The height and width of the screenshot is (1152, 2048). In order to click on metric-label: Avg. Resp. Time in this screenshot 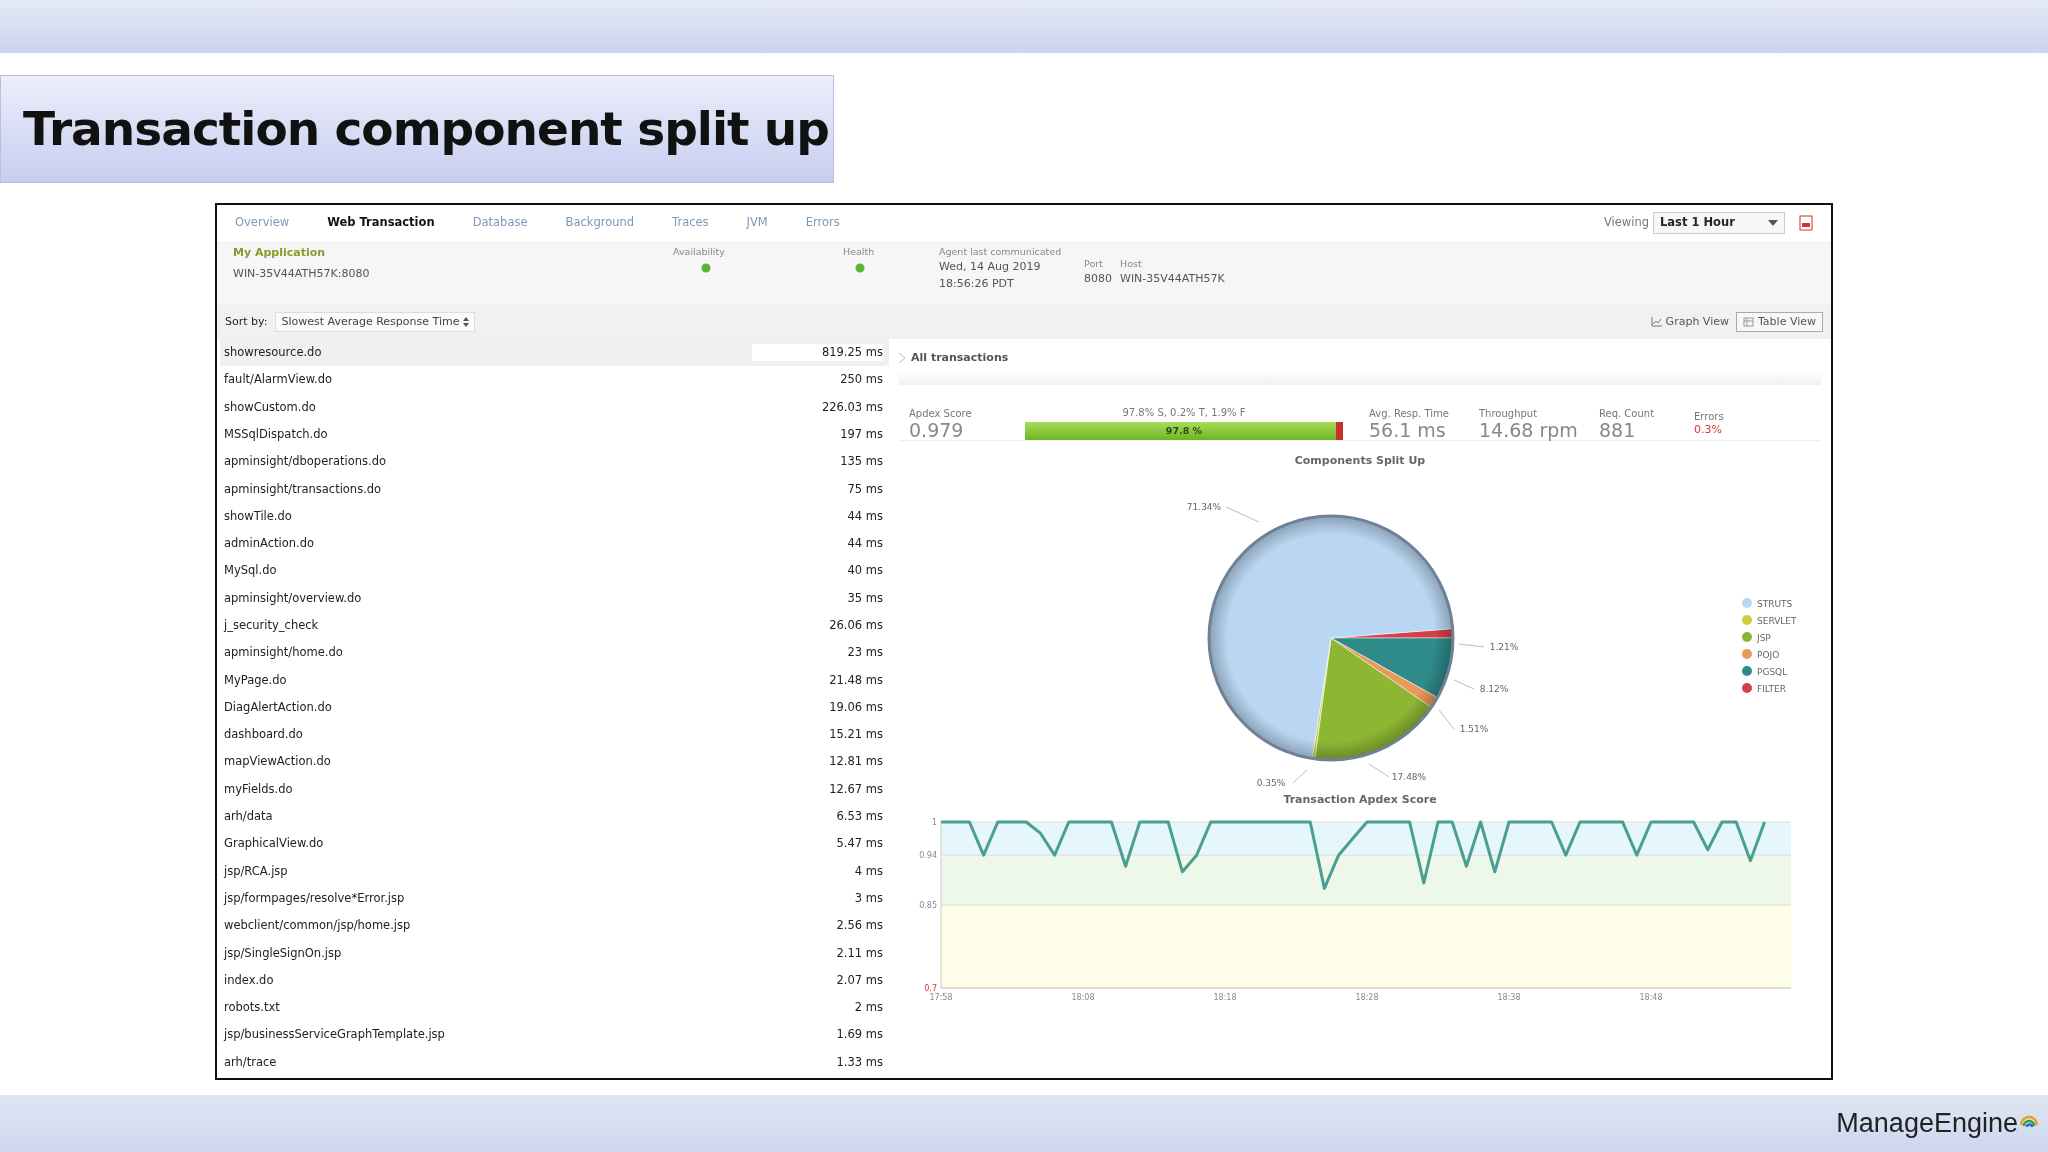, I will do `click(1409, 414)`.